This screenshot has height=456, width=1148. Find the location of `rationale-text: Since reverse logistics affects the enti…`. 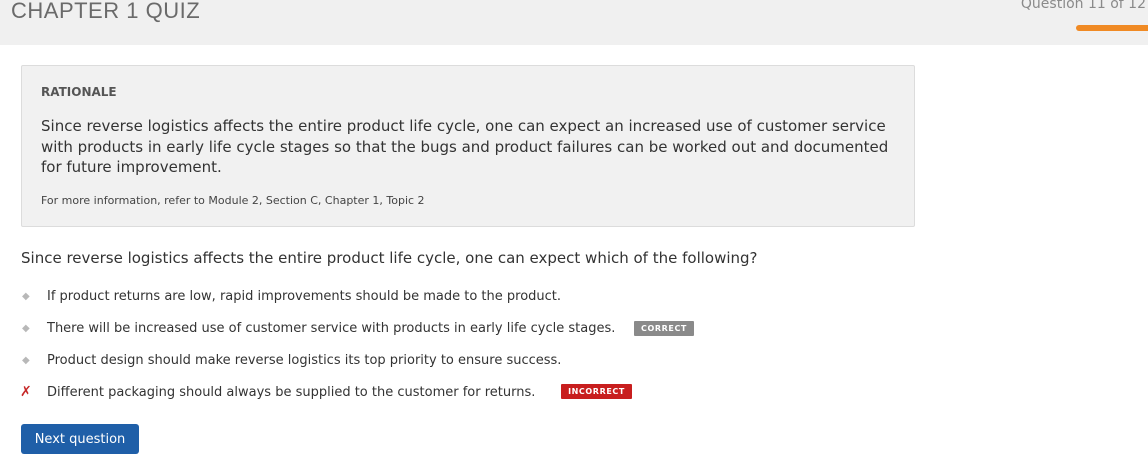

rationale-text: Since reverse logistics affects the enti… is located at coordinates (465, 146).